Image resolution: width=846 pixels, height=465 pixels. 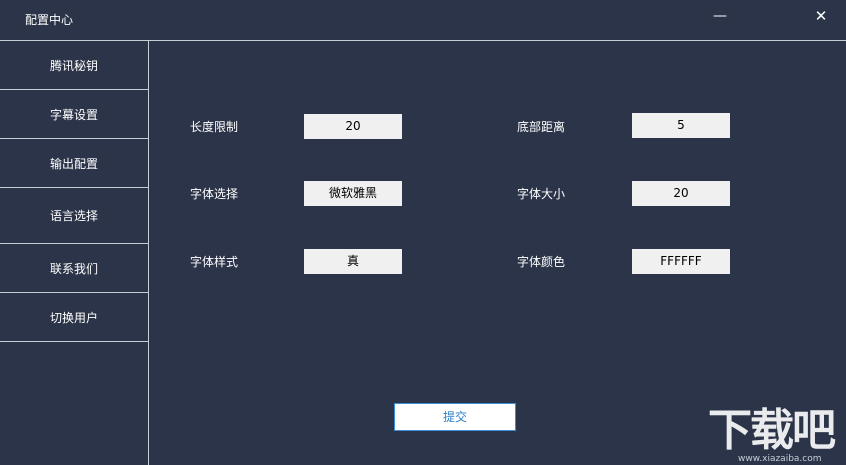 What do you see at coordinates (353, 193) in the screenshot?
I see `font-select-field: 微软雅黑` at bounding box center [353, 193].